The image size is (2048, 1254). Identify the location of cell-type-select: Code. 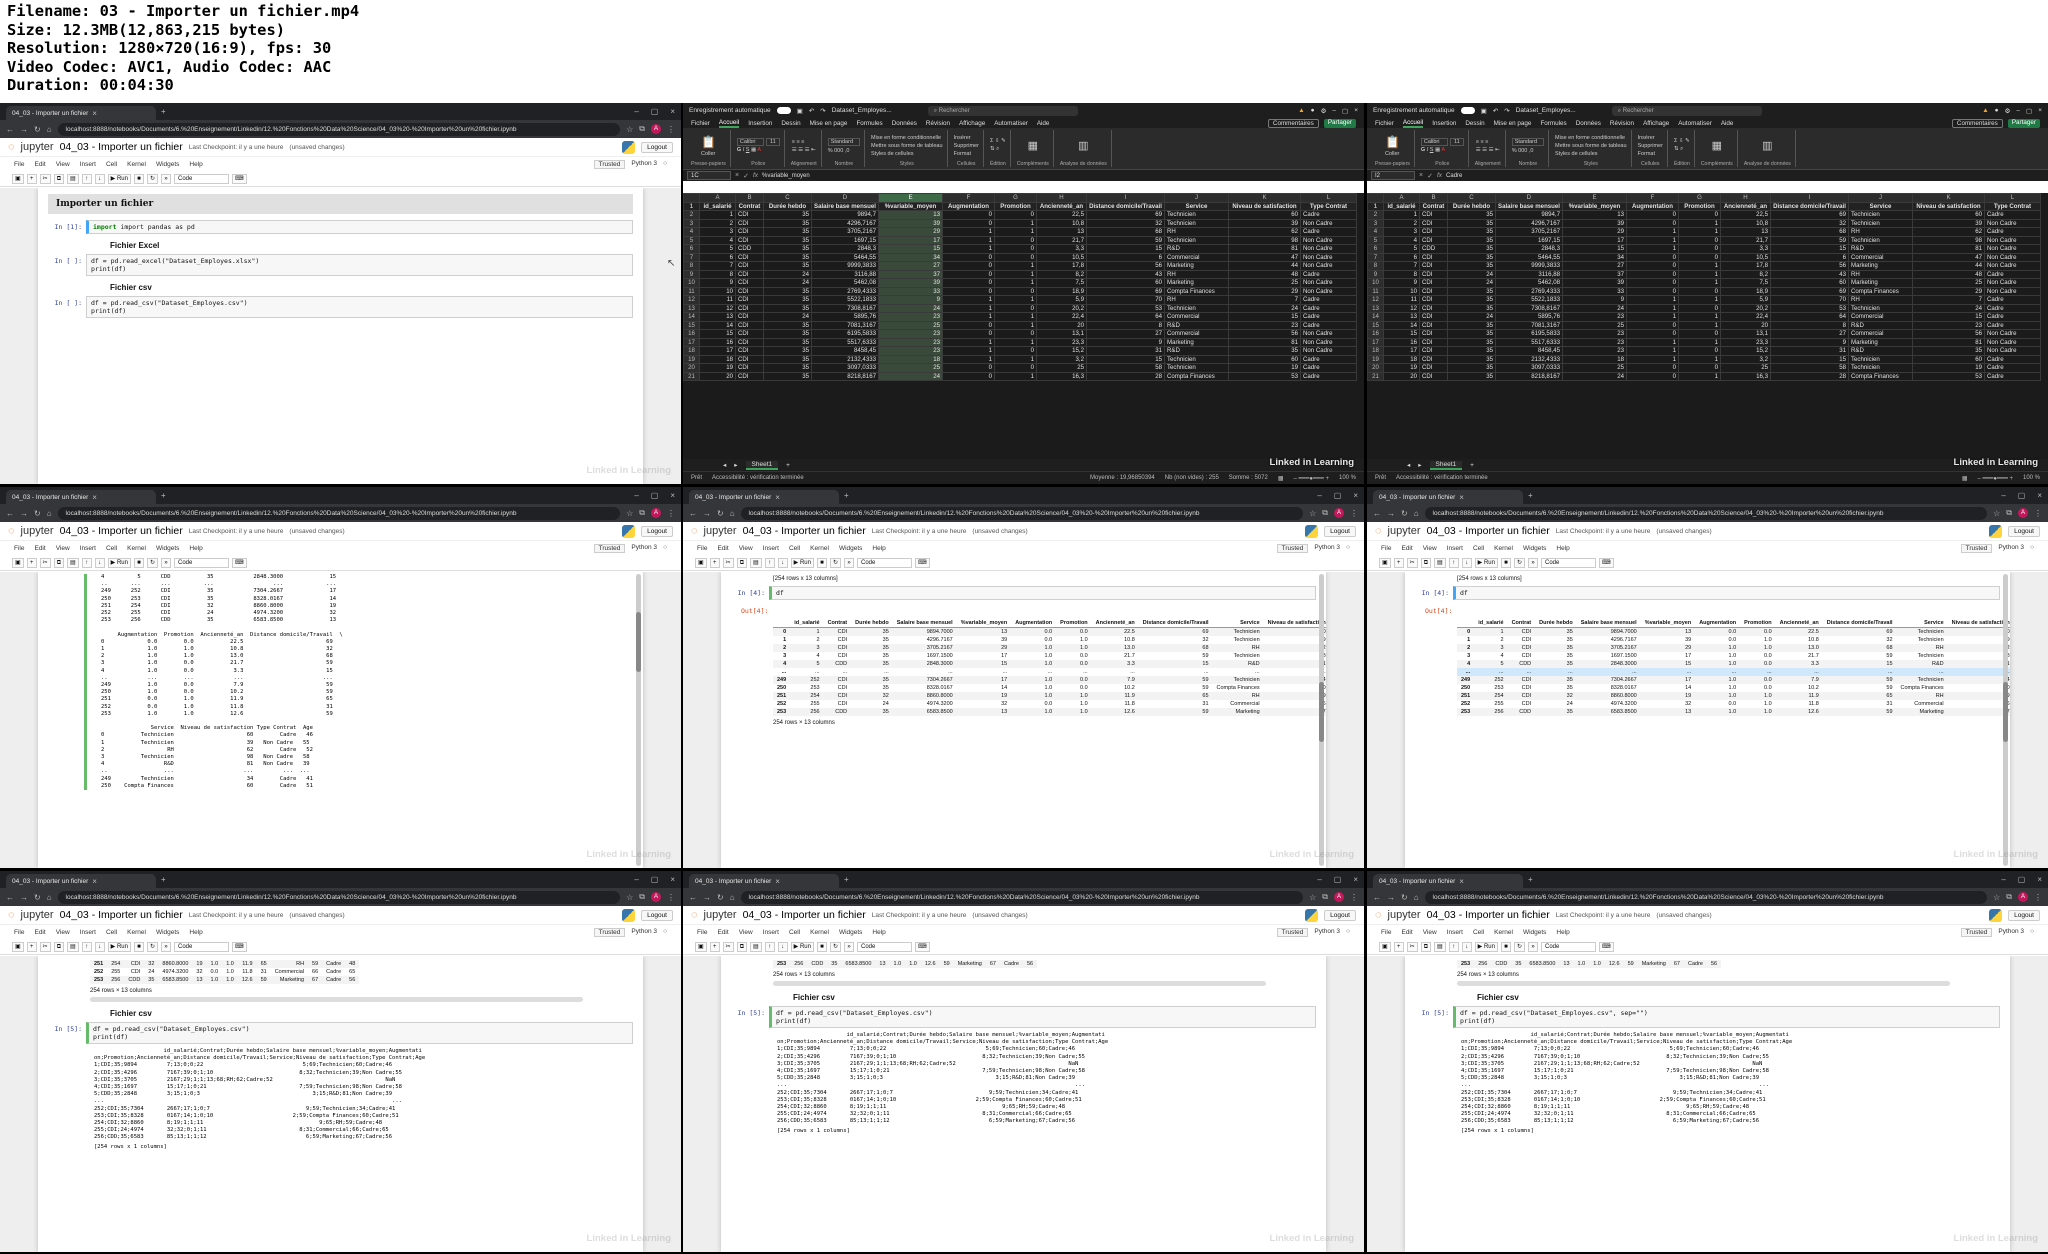
(201, 562).